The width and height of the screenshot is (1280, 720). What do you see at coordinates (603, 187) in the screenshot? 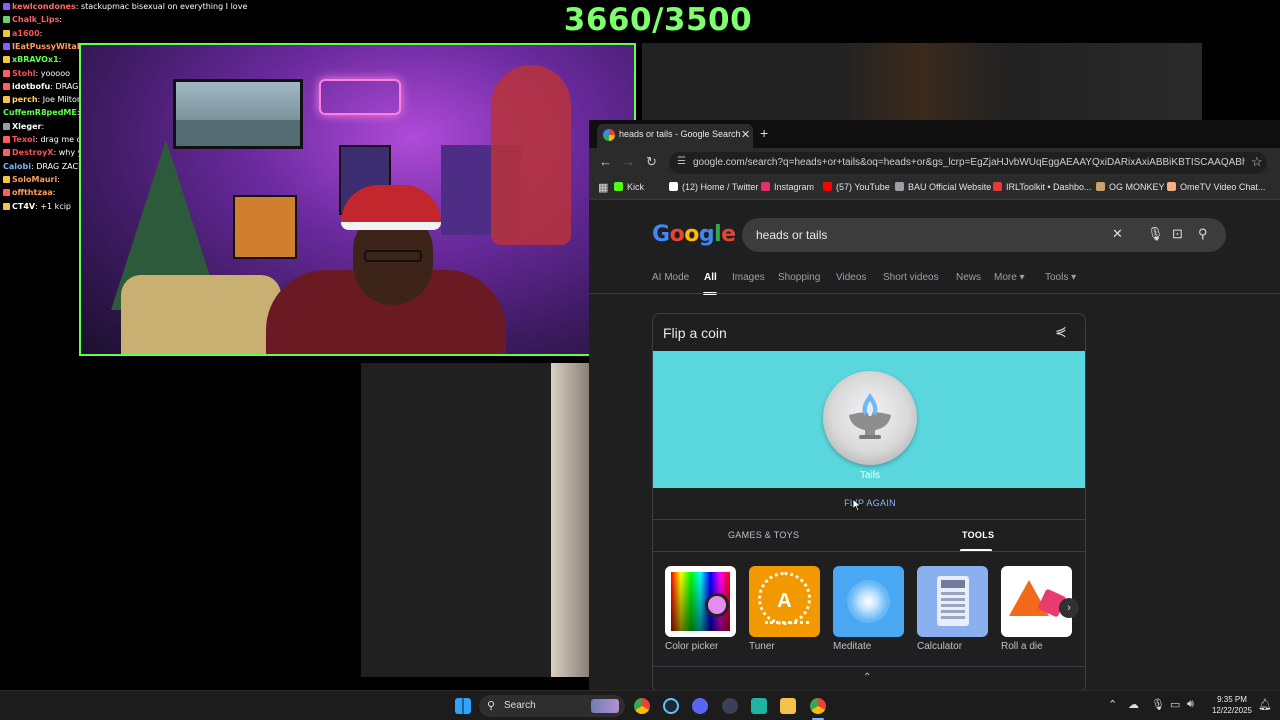
I see `apps-grid-icon: ▦` at bounding box center [603, 187].